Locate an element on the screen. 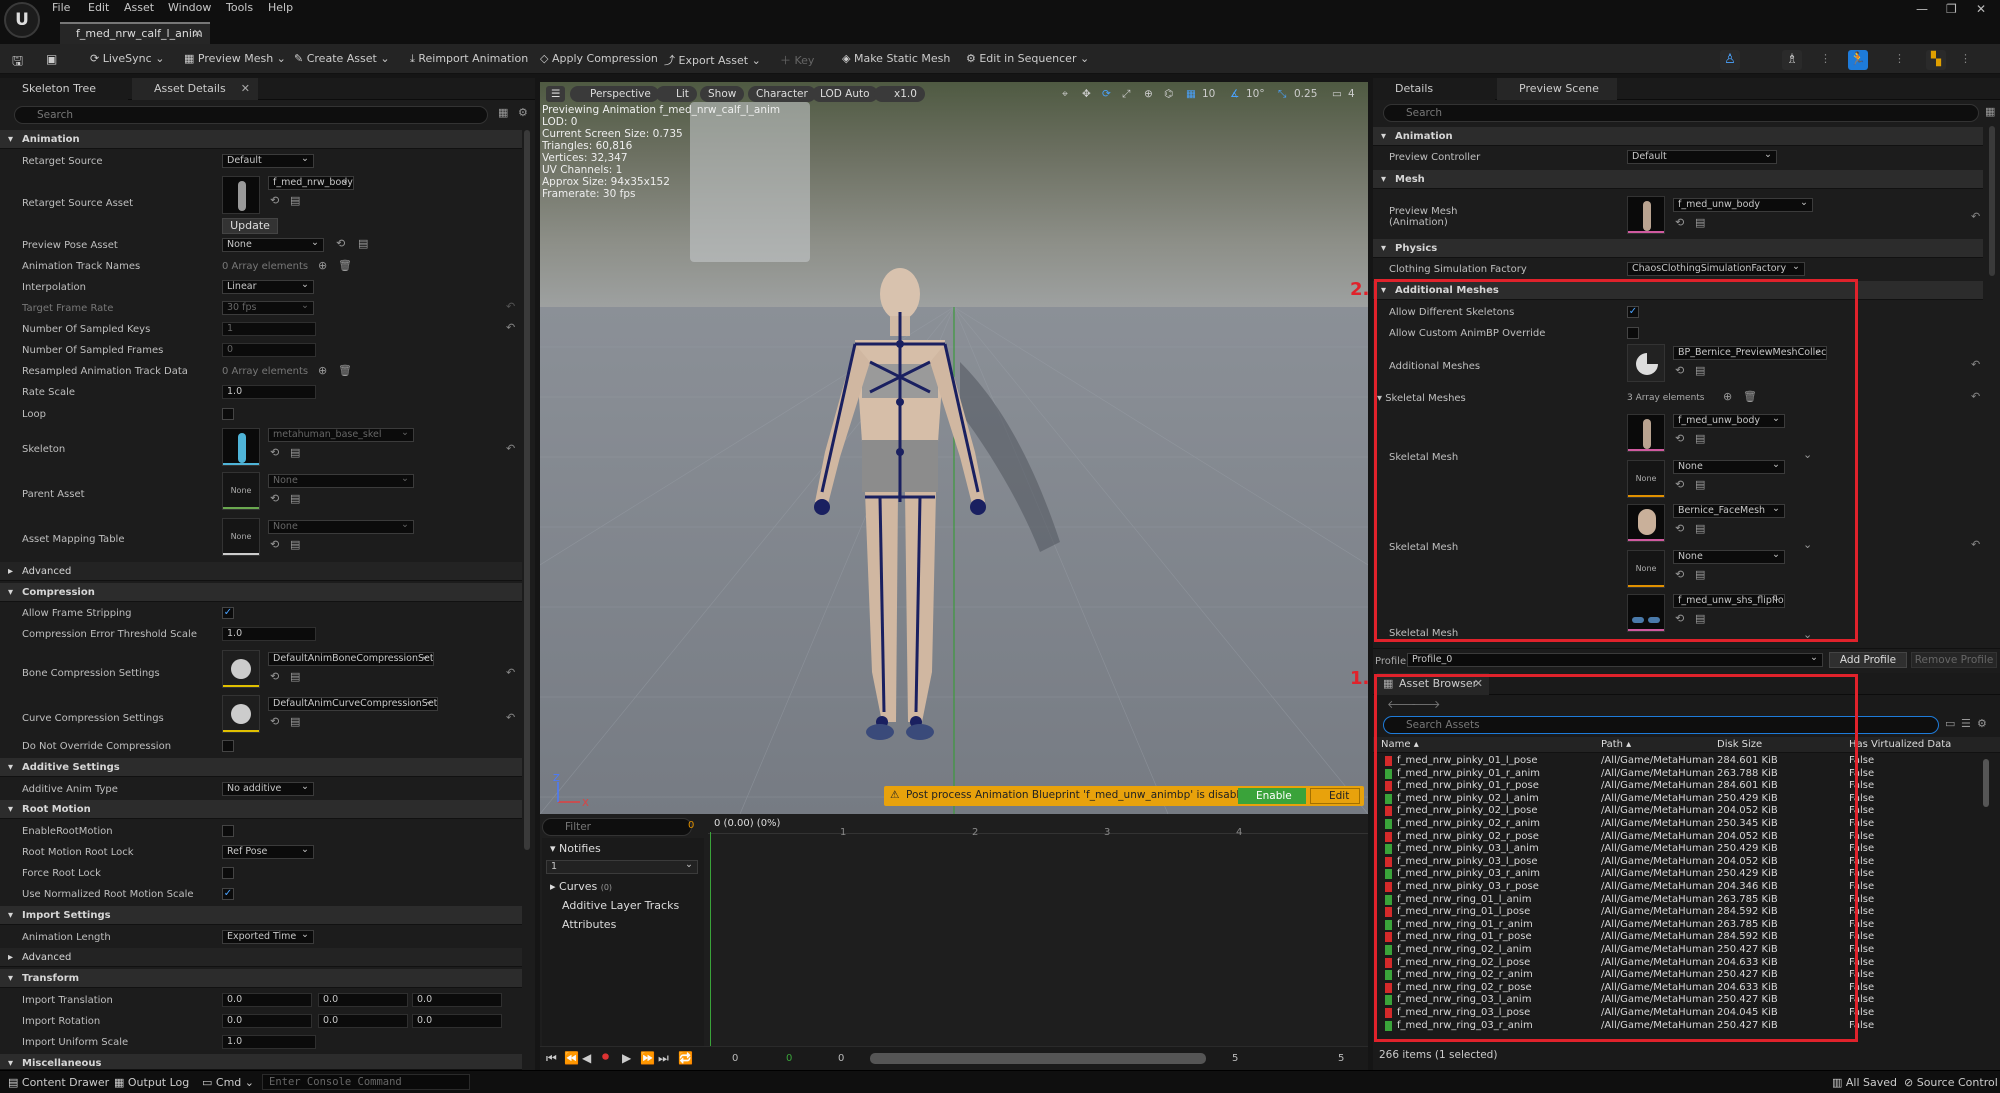  do-not-override-checkbox is located at coordinates (228, 746).